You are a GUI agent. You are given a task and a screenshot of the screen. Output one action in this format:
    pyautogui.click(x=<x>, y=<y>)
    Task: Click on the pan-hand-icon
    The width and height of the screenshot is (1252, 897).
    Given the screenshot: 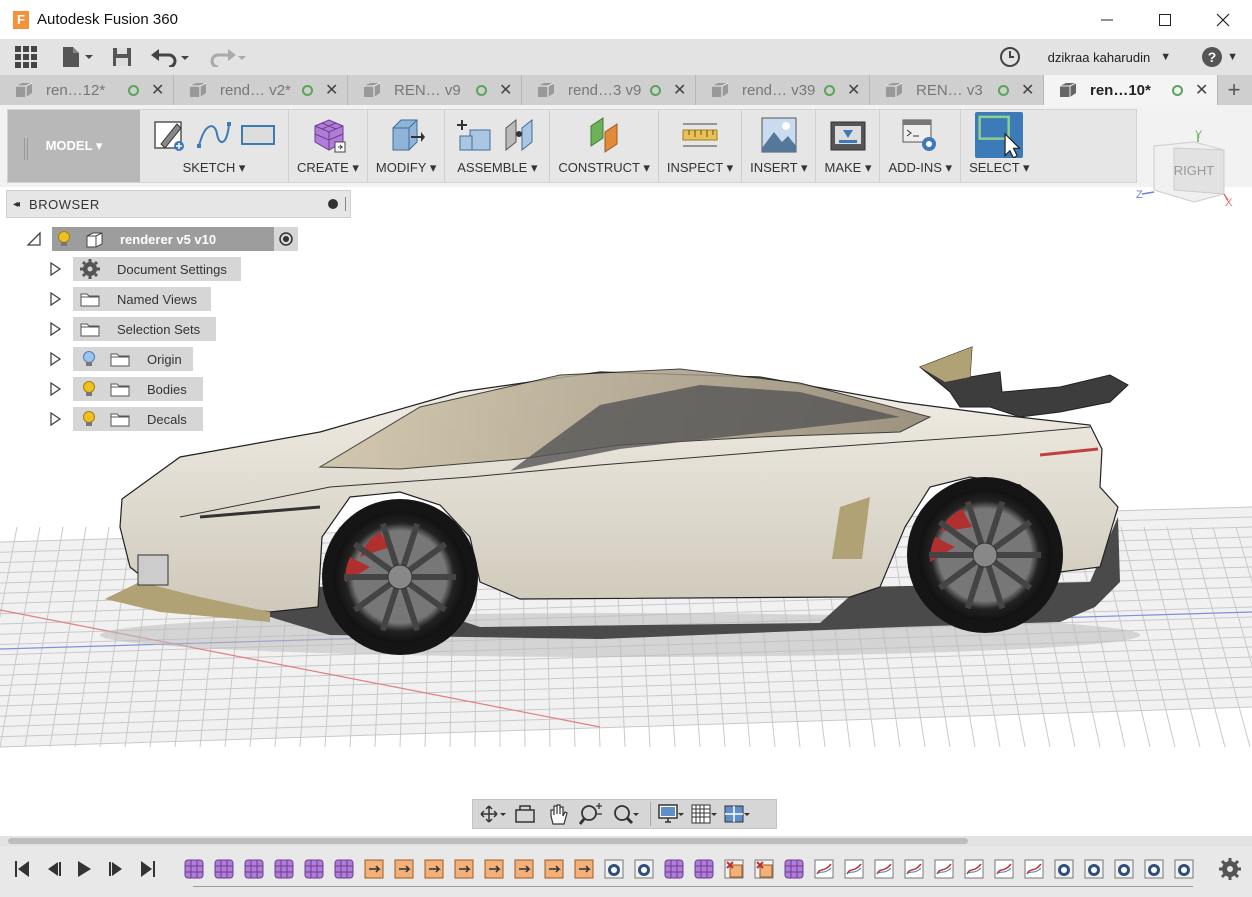 What is the action you would take?
    pyautogui.click(x=559, y=814)
    